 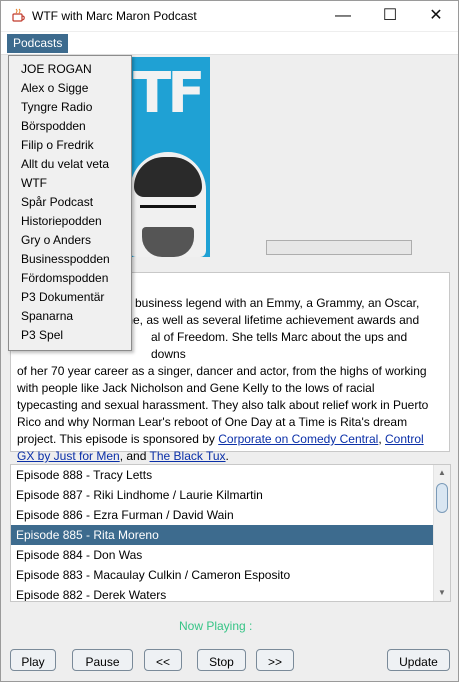 What do you see at coordinates (134, 456) in the screenshot?
I see `separator: , and` at bounding box center [134, 456].